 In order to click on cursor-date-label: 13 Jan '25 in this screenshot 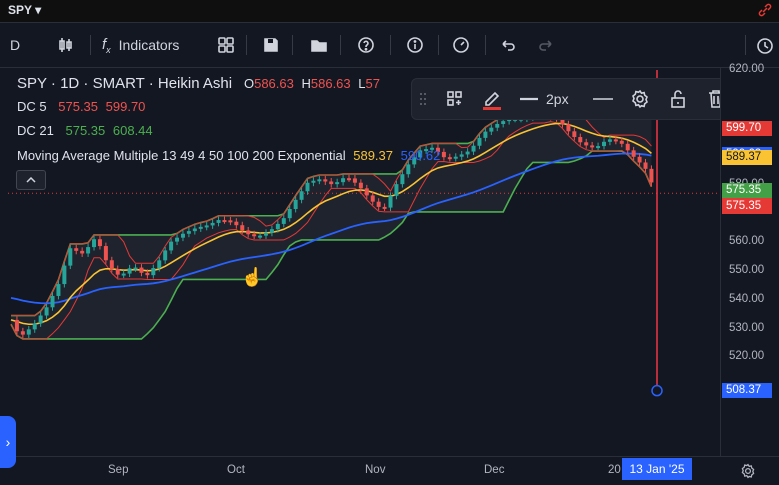, I will do `click(657, 469)`.